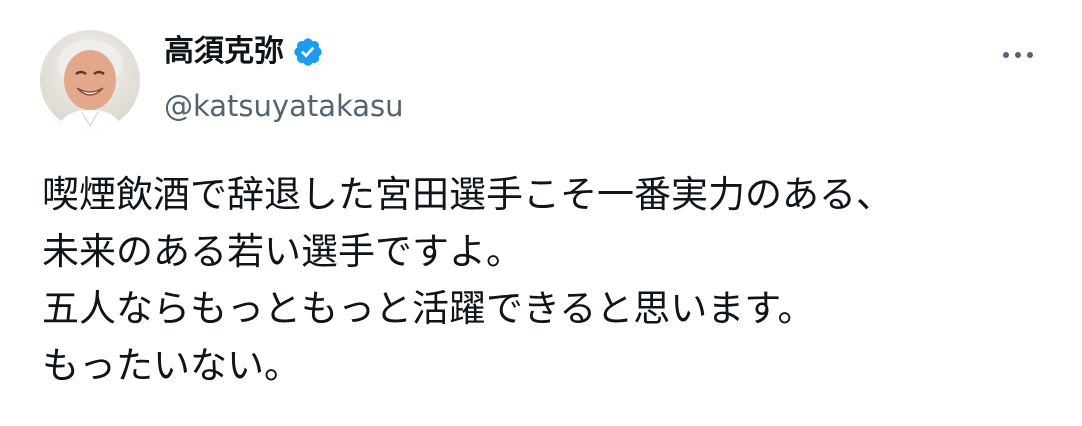 Image resolution: width=1082 pixels, height=426 pixels. I want to click on verified-badge-icon, so click(308, 52).